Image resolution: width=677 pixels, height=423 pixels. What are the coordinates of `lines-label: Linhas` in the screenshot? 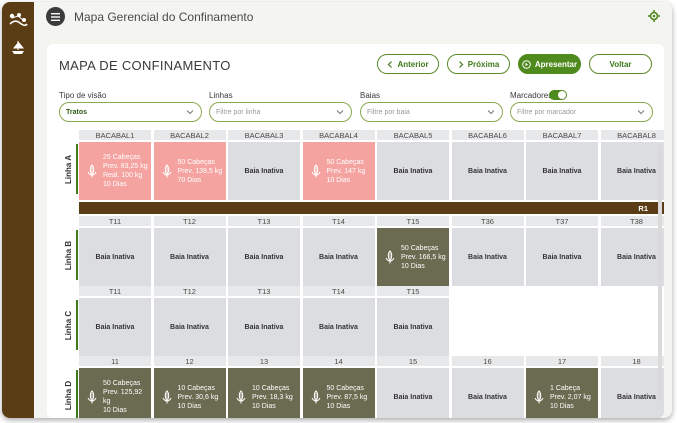 It's located at (221, 95).